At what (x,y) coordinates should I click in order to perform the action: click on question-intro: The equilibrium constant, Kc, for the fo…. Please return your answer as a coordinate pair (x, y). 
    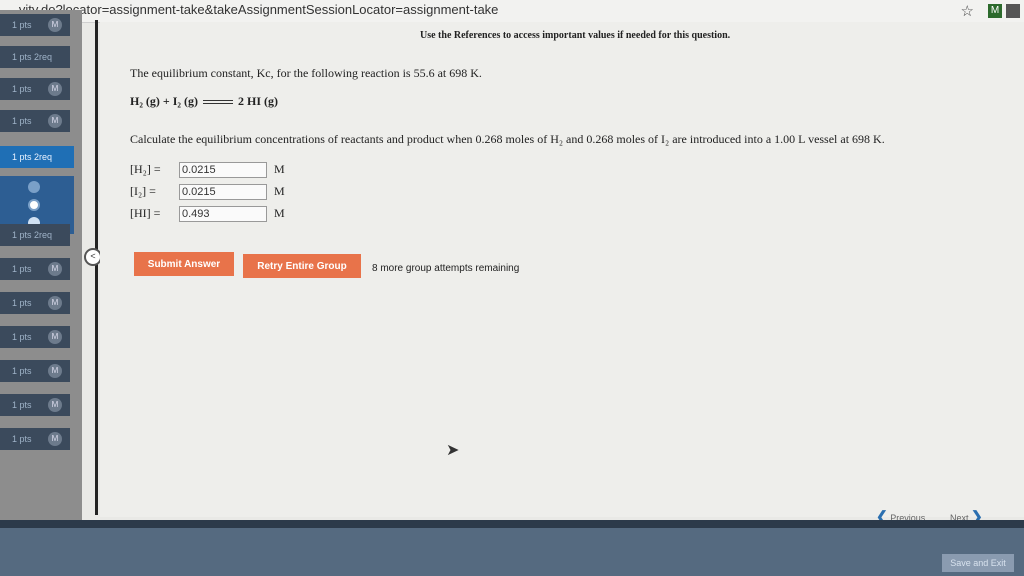
    Looking at the image, I should click on (306, 73).